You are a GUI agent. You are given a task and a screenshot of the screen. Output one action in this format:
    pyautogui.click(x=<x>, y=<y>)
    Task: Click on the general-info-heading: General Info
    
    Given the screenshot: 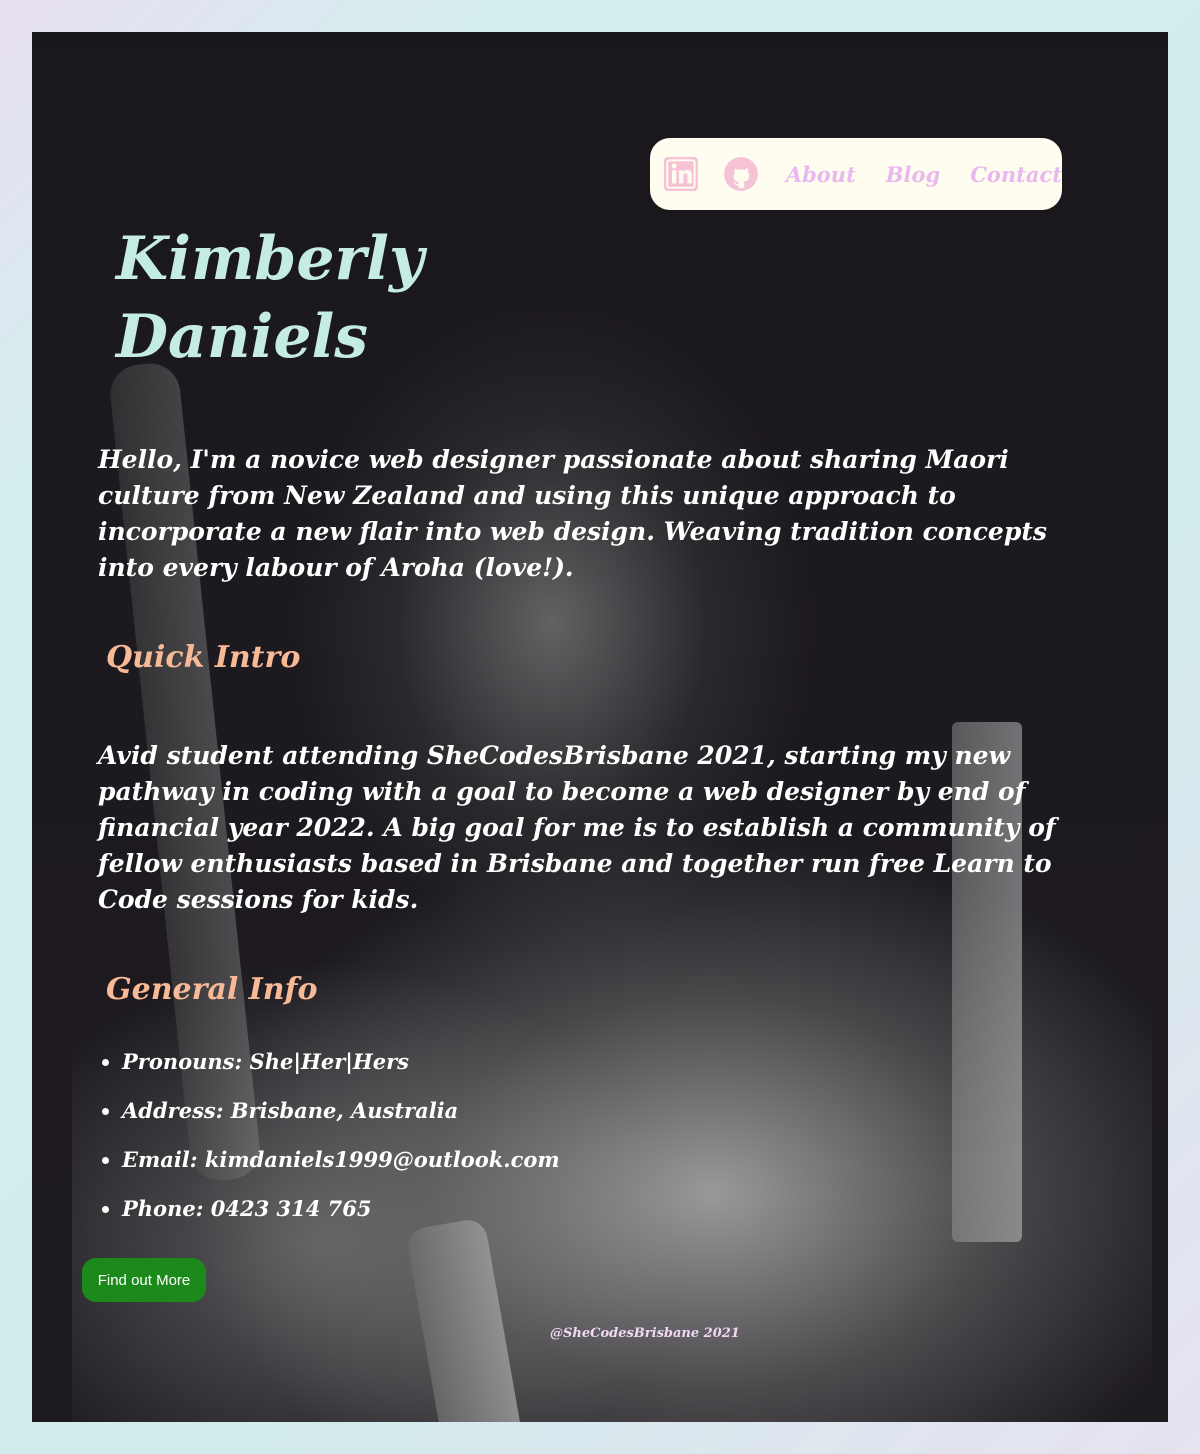 What is the action you would take?
    pyautogui.click(x=212, y=989)
    